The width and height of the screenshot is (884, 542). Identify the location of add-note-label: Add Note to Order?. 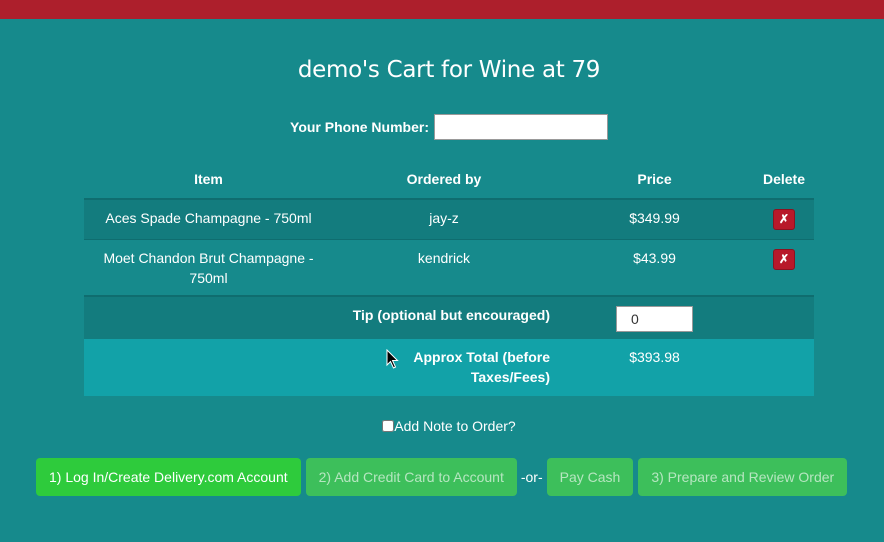
(455, 426).